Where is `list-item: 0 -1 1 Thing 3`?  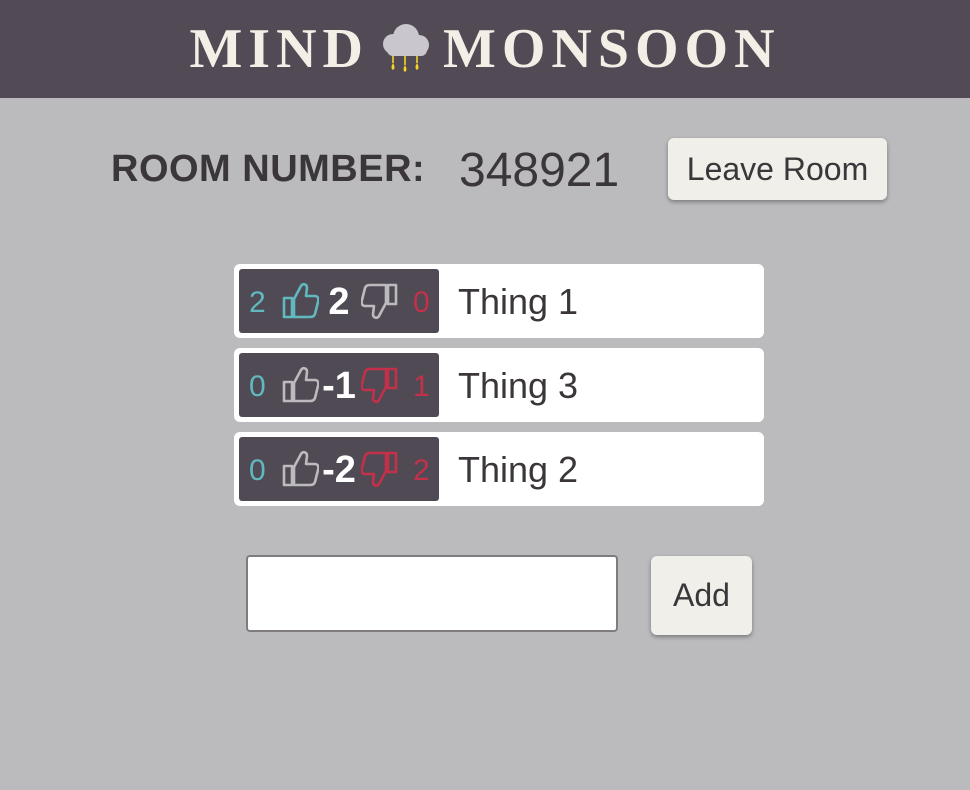
list-item: 0 -1 1 Thing 3 is located at coordinates (499, 385).